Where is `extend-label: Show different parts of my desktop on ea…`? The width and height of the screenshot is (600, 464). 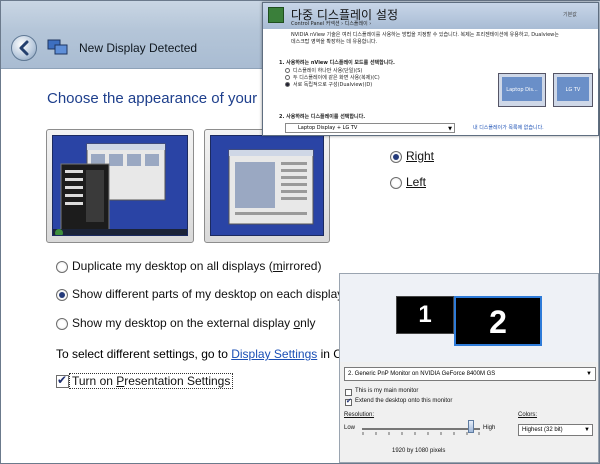
extend-label: Show different parts of my desktop on ea… is located at coordinates (207, 294).